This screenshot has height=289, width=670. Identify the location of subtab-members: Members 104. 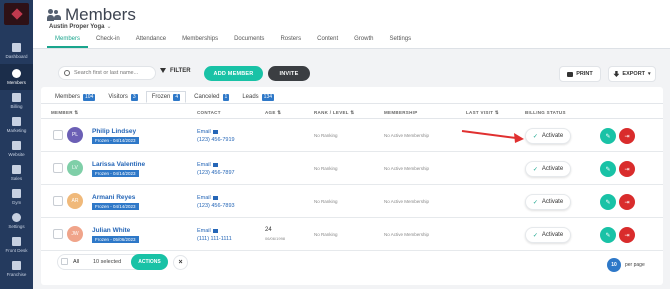
(75, 97).